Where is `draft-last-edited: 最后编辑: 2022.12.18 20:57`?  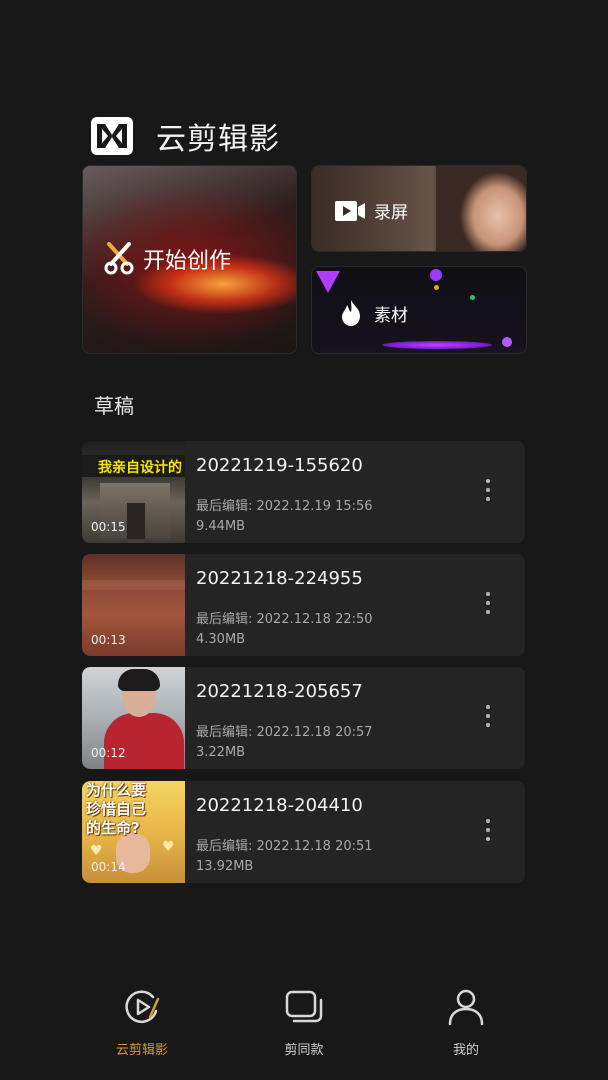 draft-last-edited: 最后编辑: 2022.12.18 20:57 is located at coordinates (284, 732).